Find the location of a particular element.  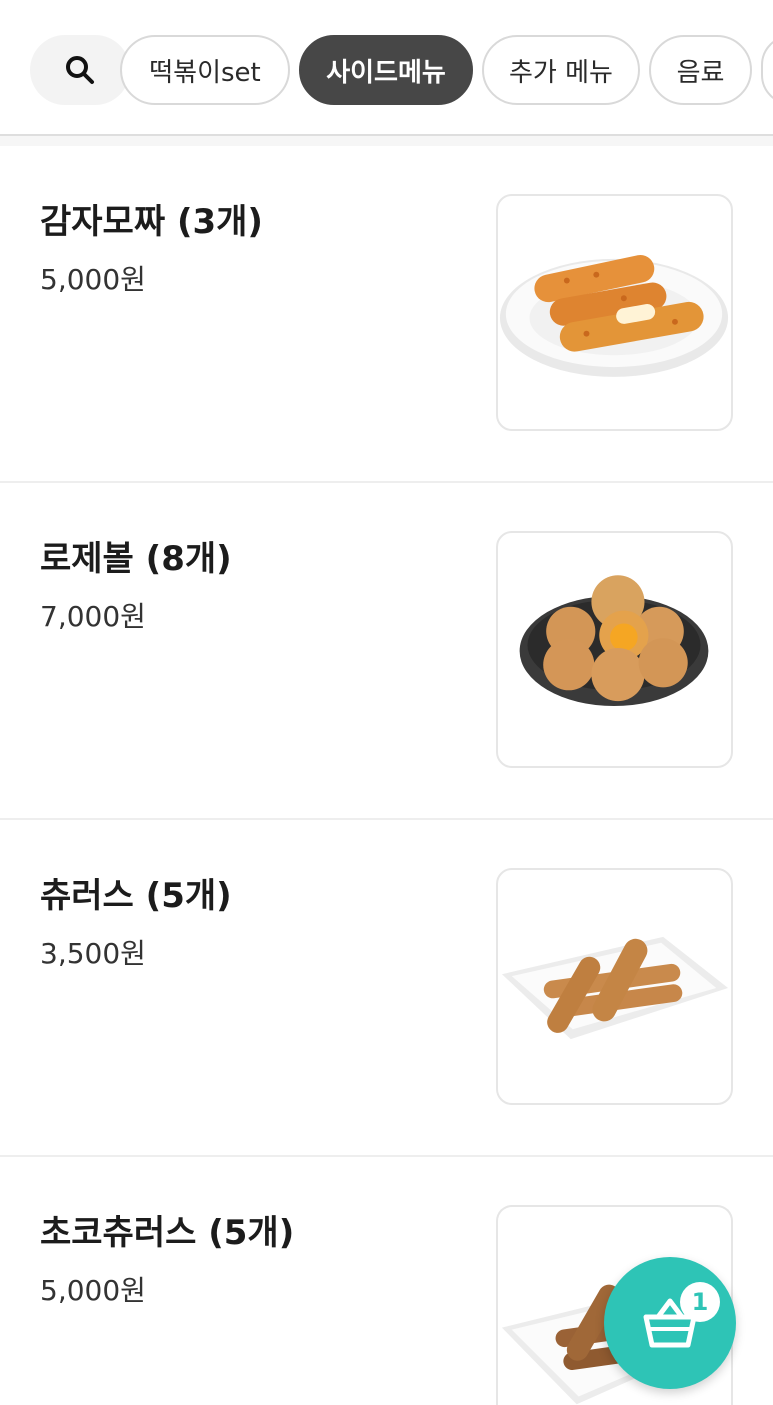

menu-item-name: 초코츄러스 (5개) is located at coordinates (167, 1233).